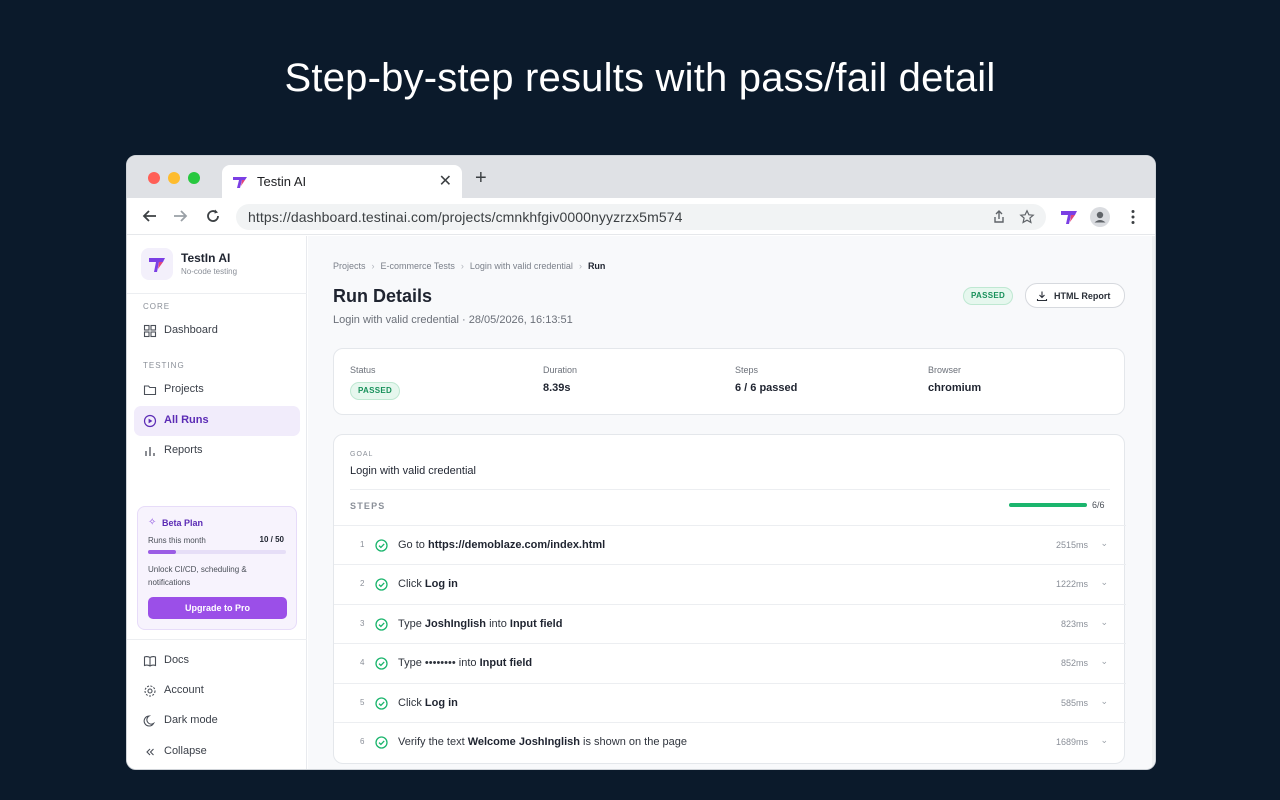  I want to click on step-action: Go to, so click(413, 545).